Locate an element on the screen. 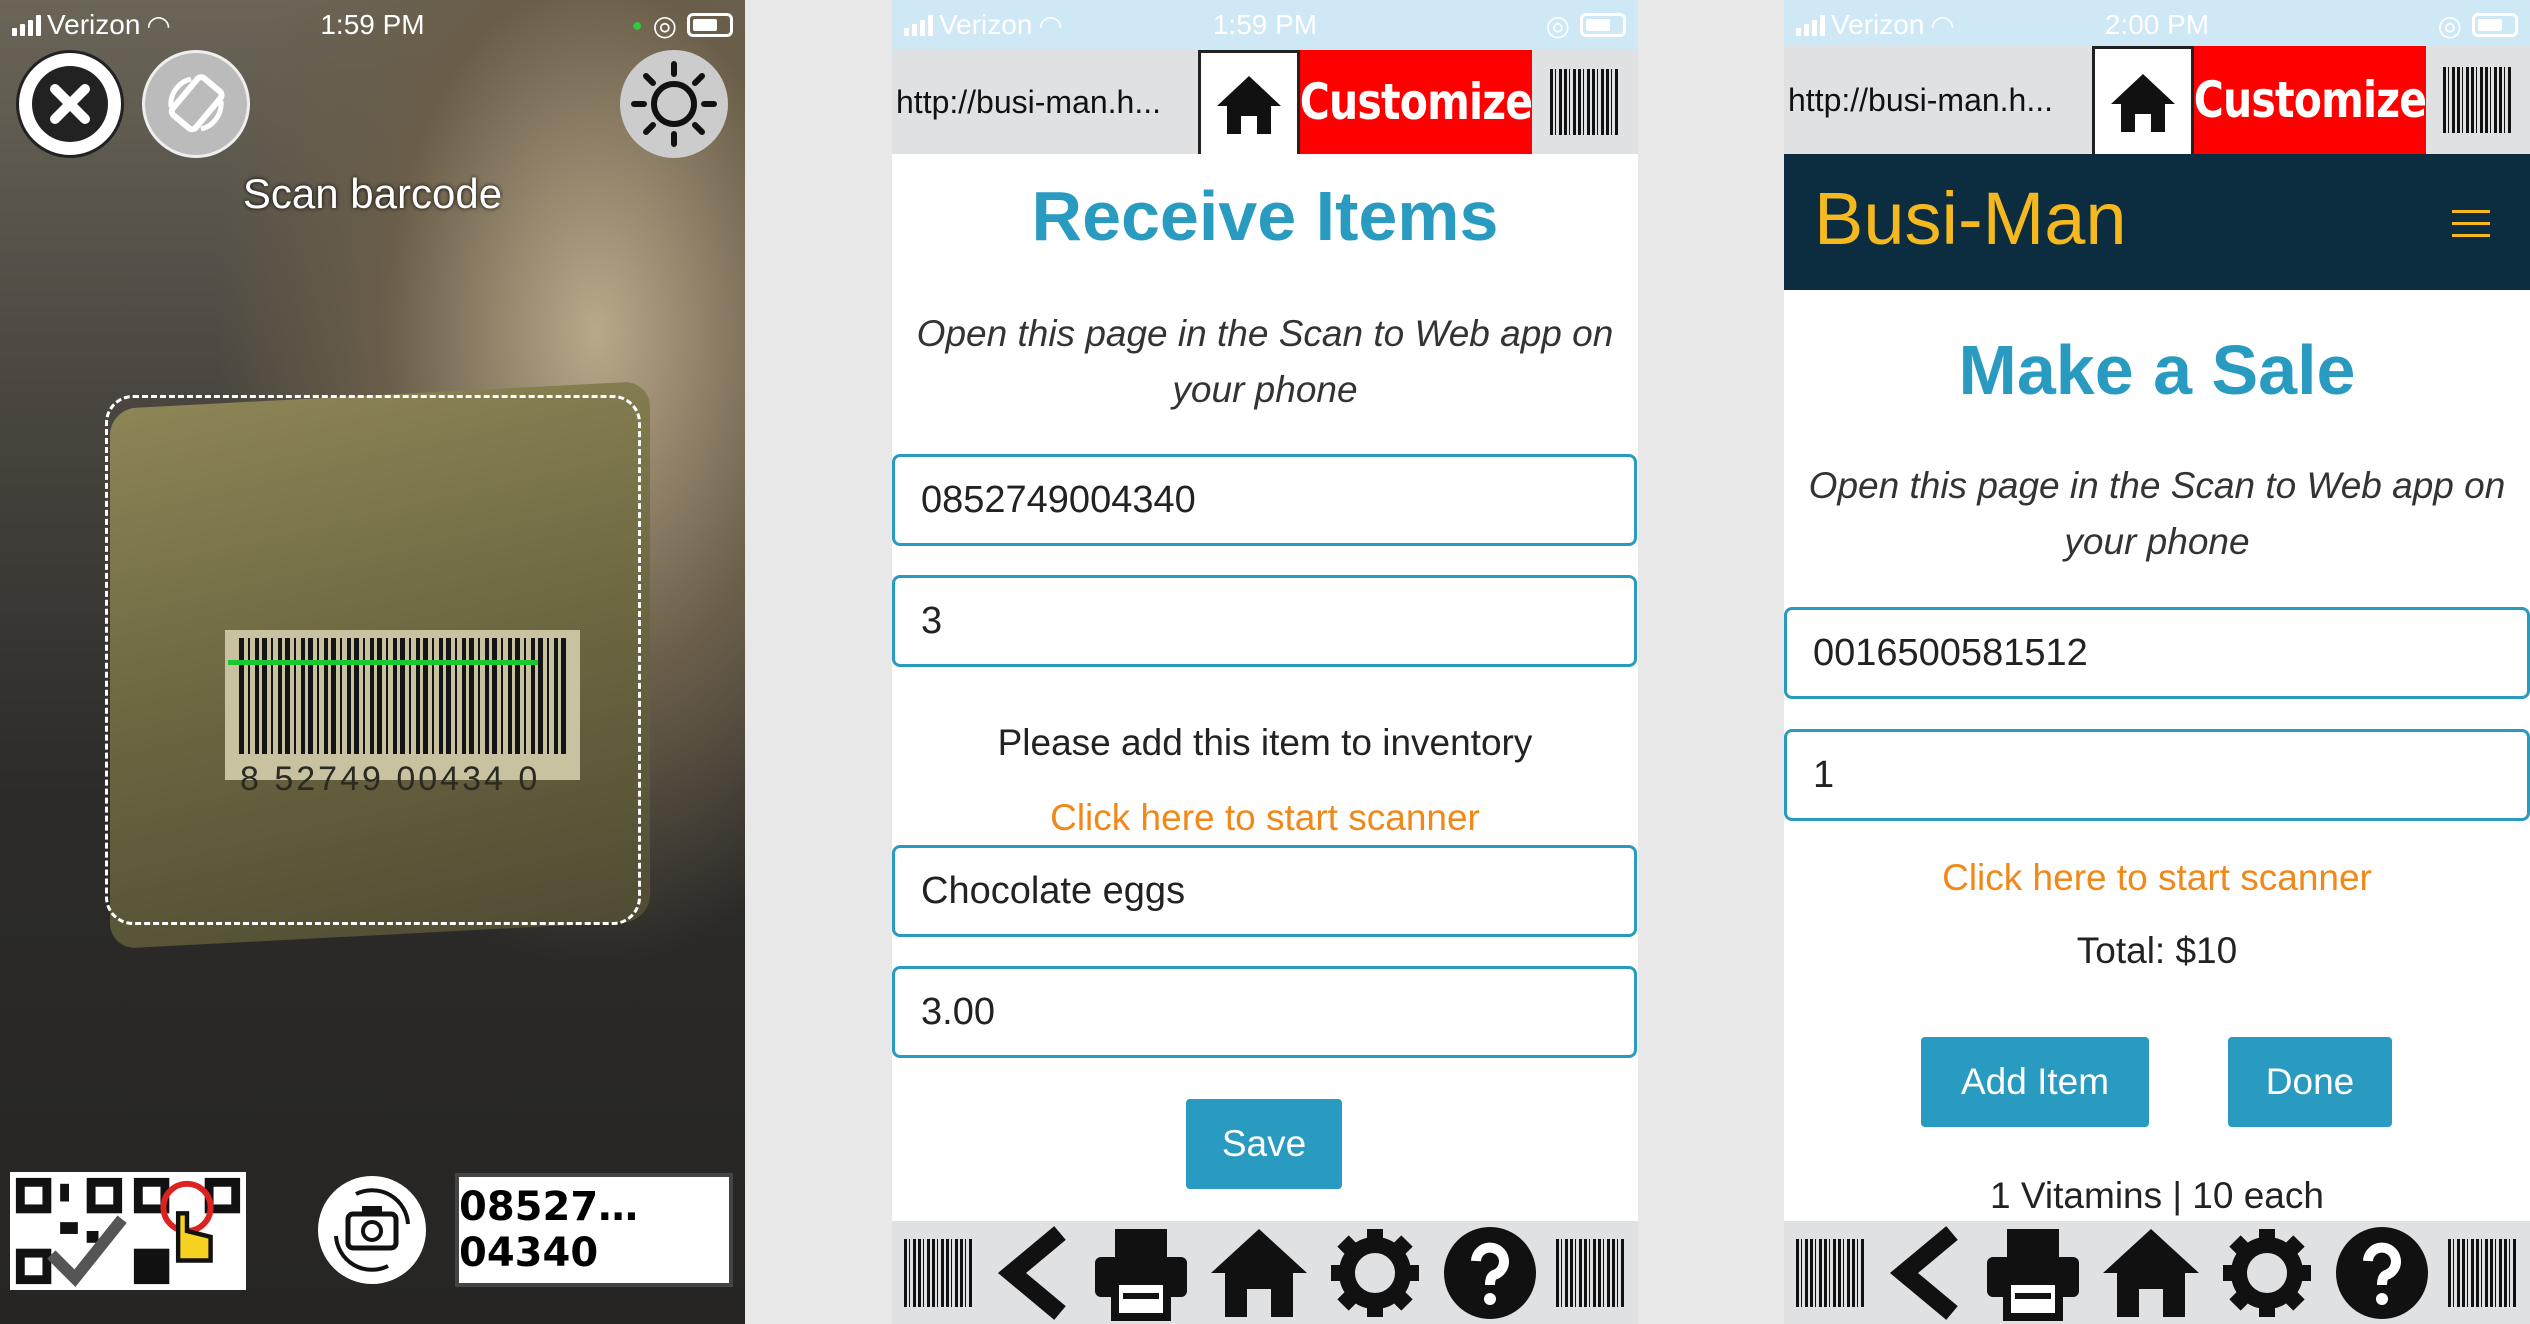  add-item-button: Add Item is located at coordinates (2035, 1082).